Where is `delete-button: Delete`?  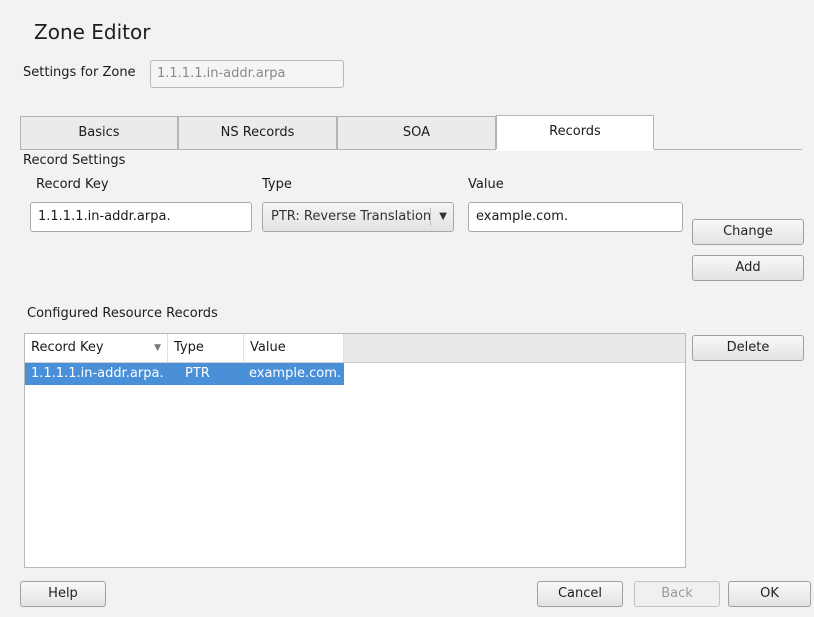 delete-button: Delete is located at coordinates (748, 348).